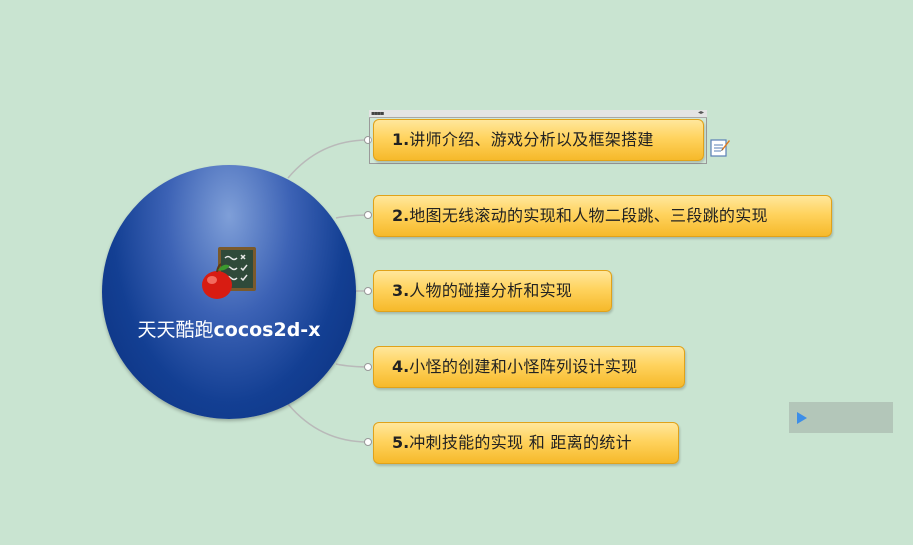 The width and height of the screenshot is (913, 545). Describe the element at coordinates (401, 139) in the screenshot. I see `topic-1-number: 1.` at that location.